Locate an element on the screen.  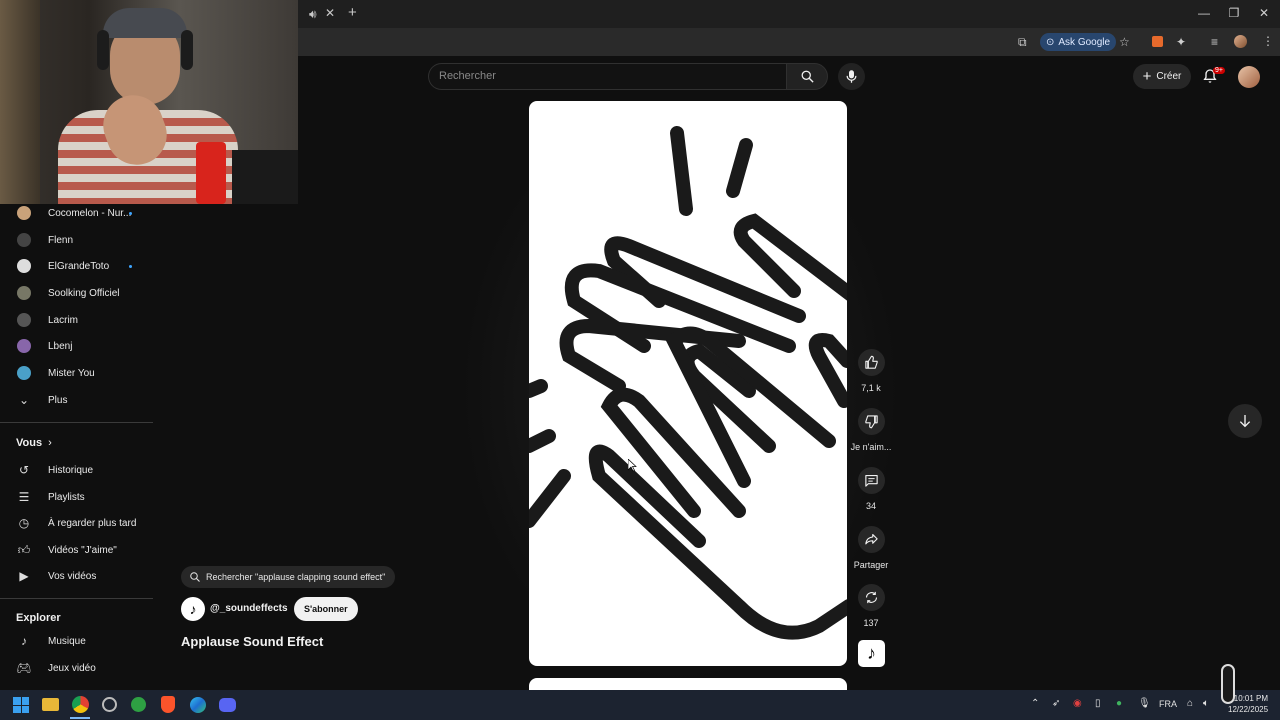
edge-icon is located at coordinates (198, 705).